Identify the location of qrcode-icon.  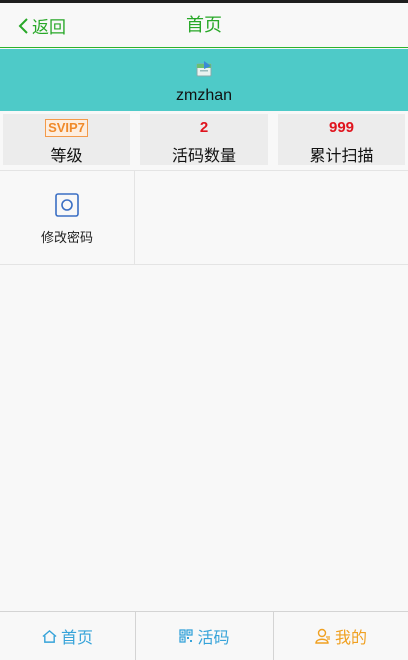
(186, 636).